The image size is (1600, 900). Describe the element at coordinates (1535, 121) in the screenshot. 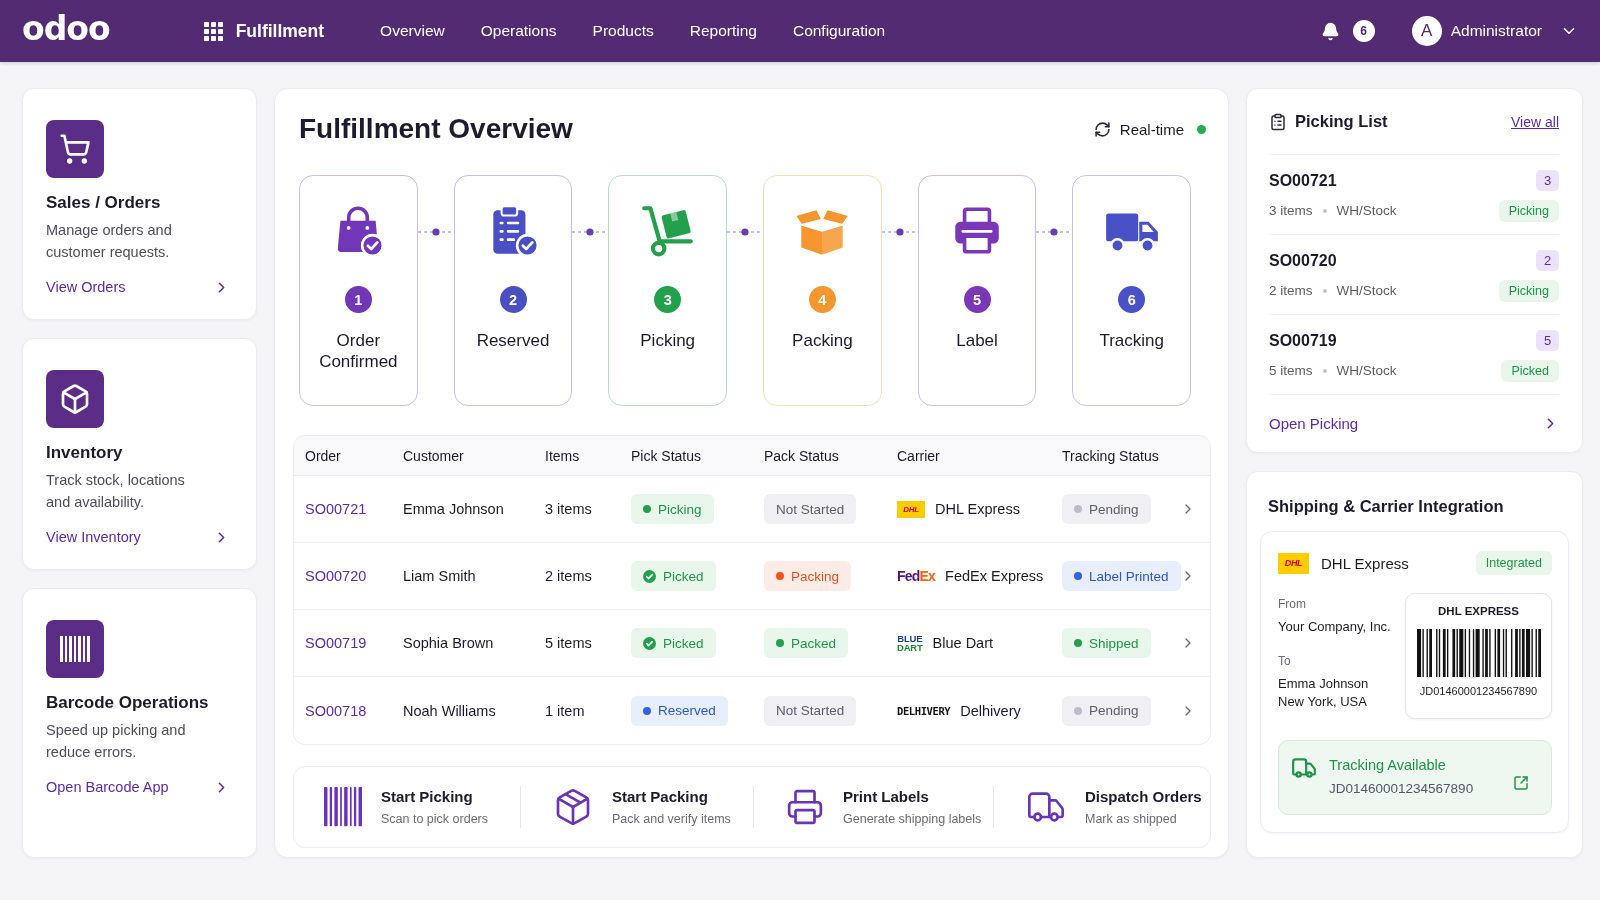

I see `view-all-link: View all` at that location.